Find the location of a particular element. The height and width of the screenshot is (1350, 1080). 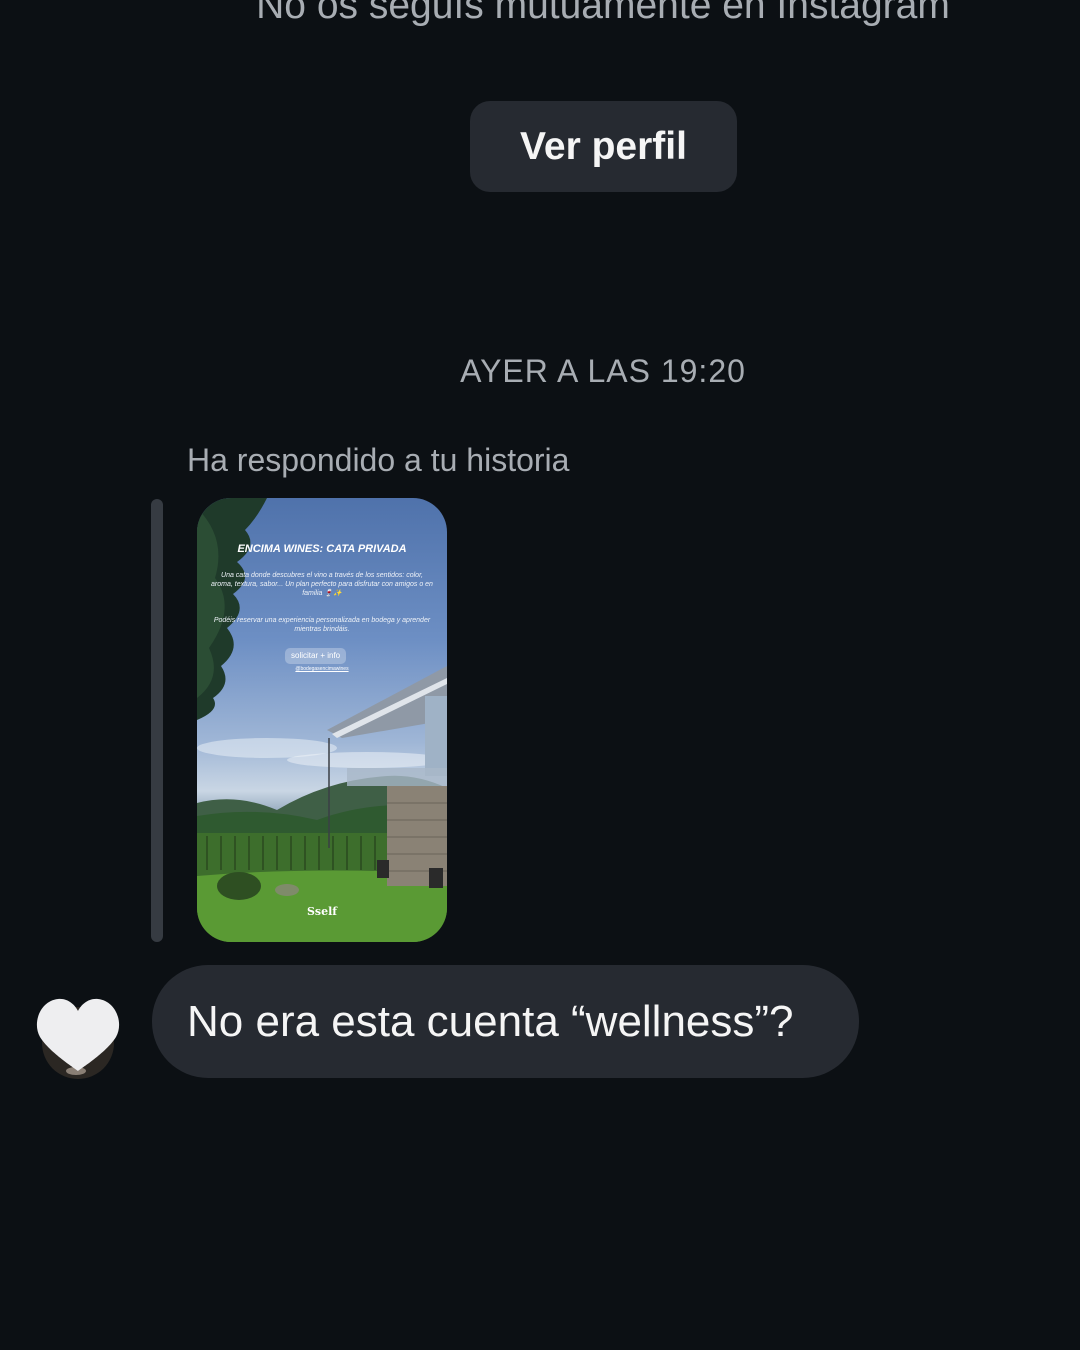

view-profile-button: Ver perfil is located at coordinates (603, 146).